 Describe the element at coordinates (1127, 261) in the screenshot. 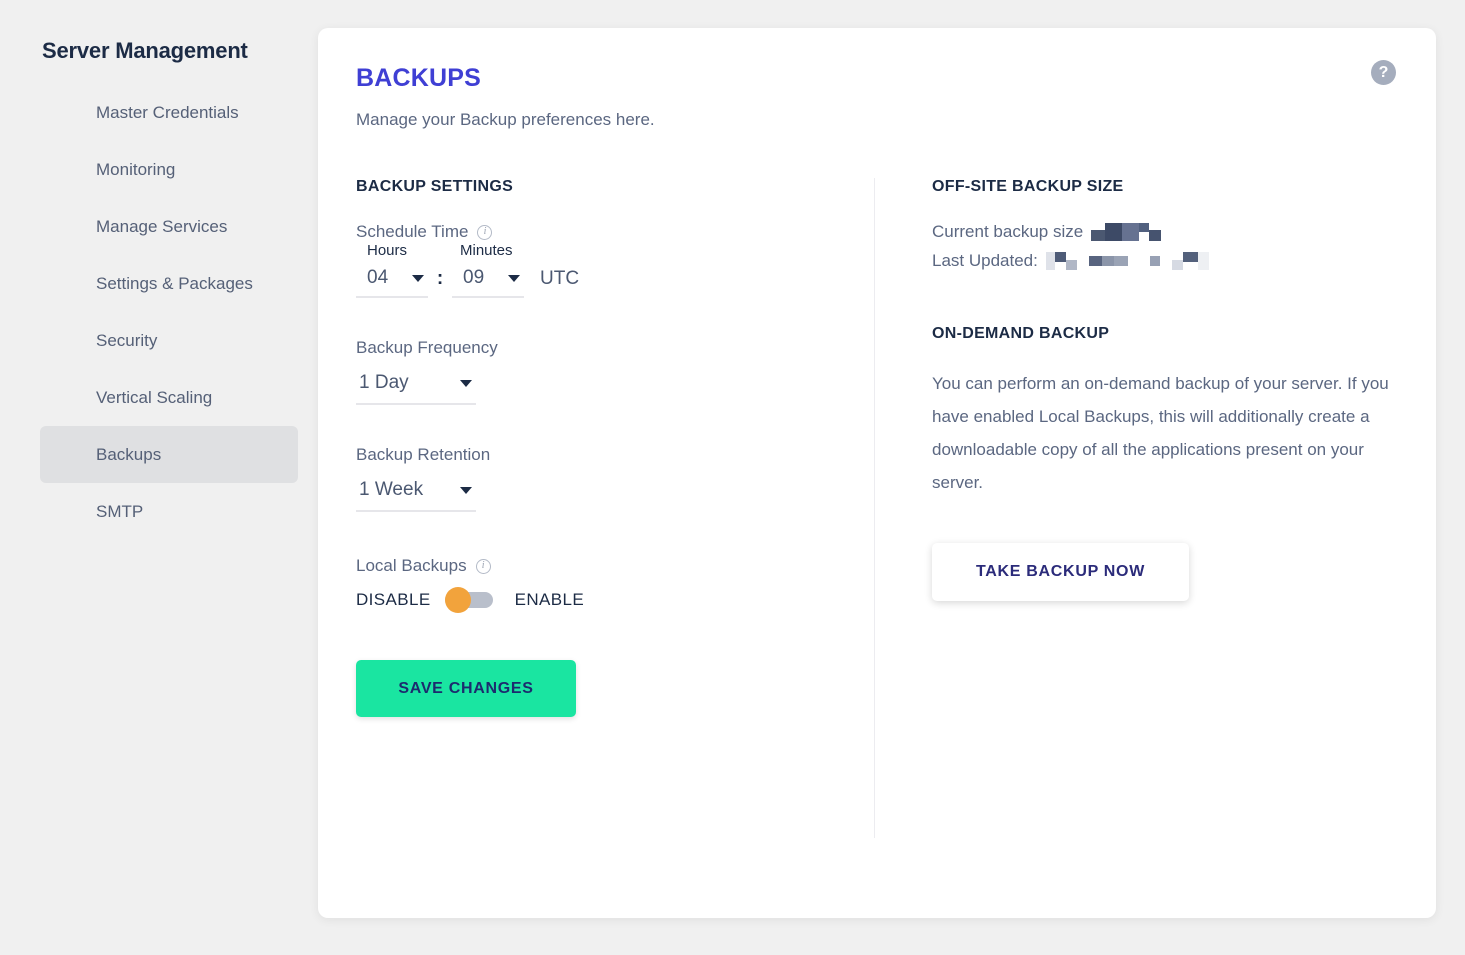

I see `last-updated-value-redacted` at that location.